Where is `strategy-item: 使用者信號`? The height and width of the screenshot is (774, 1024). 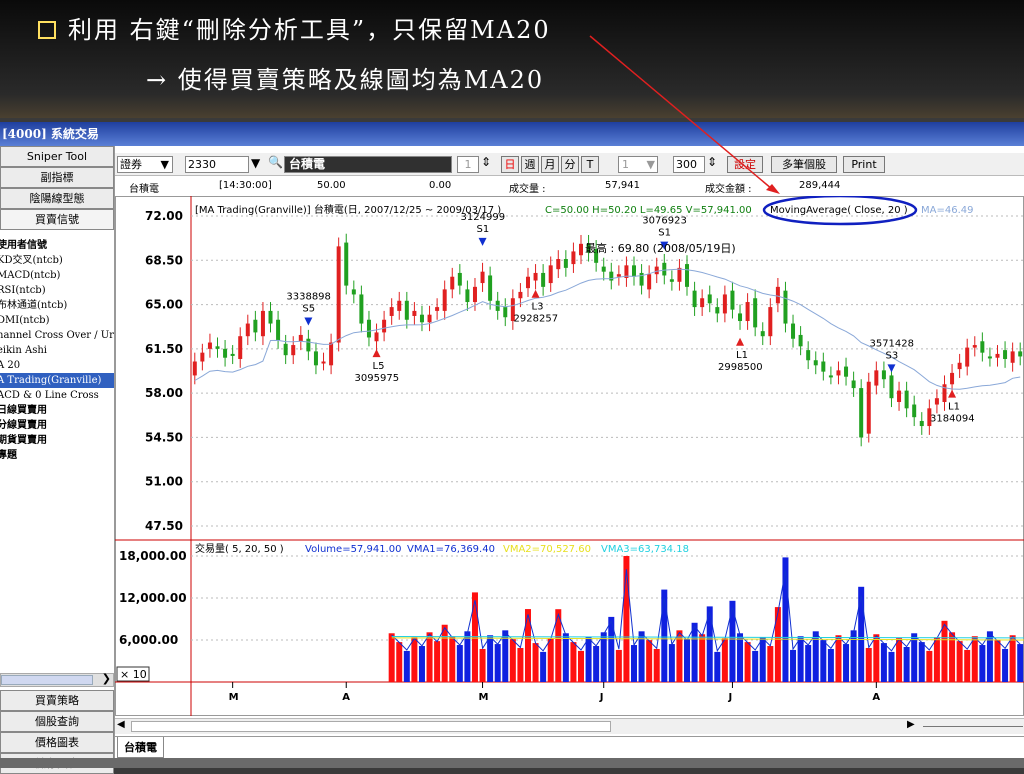 strategy-item: 使用者信號 is located at coordinates (57, 245).